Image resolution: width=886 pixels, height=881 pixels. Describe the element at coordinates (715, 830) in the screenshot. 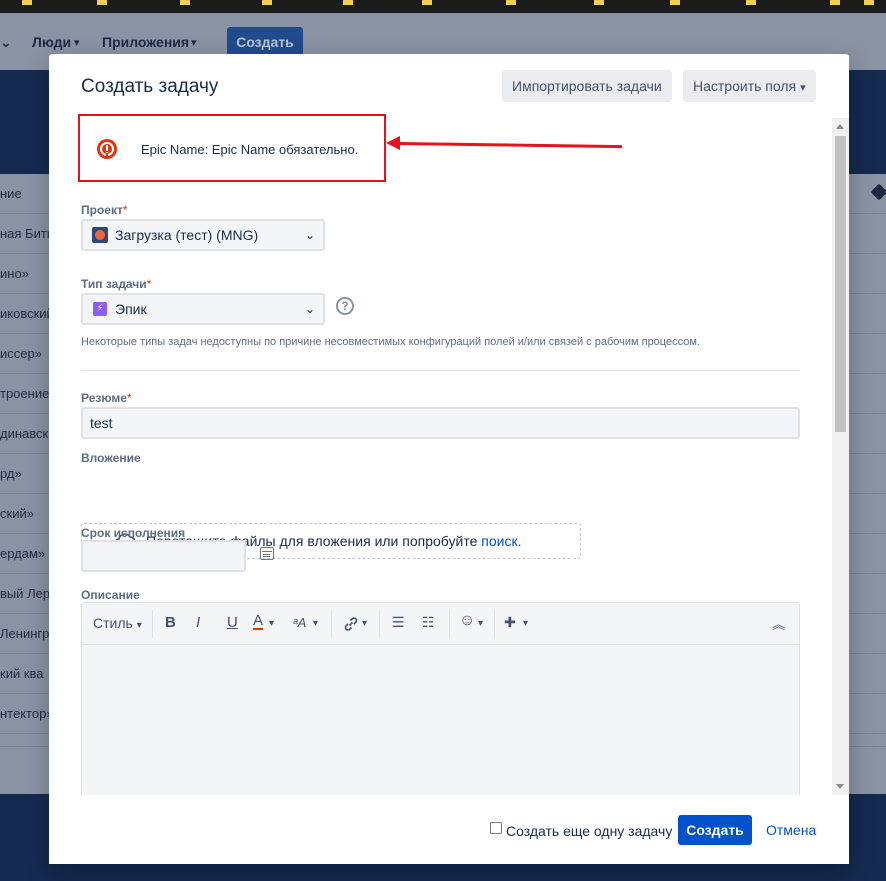

I see `create-button: Создать` at that location.